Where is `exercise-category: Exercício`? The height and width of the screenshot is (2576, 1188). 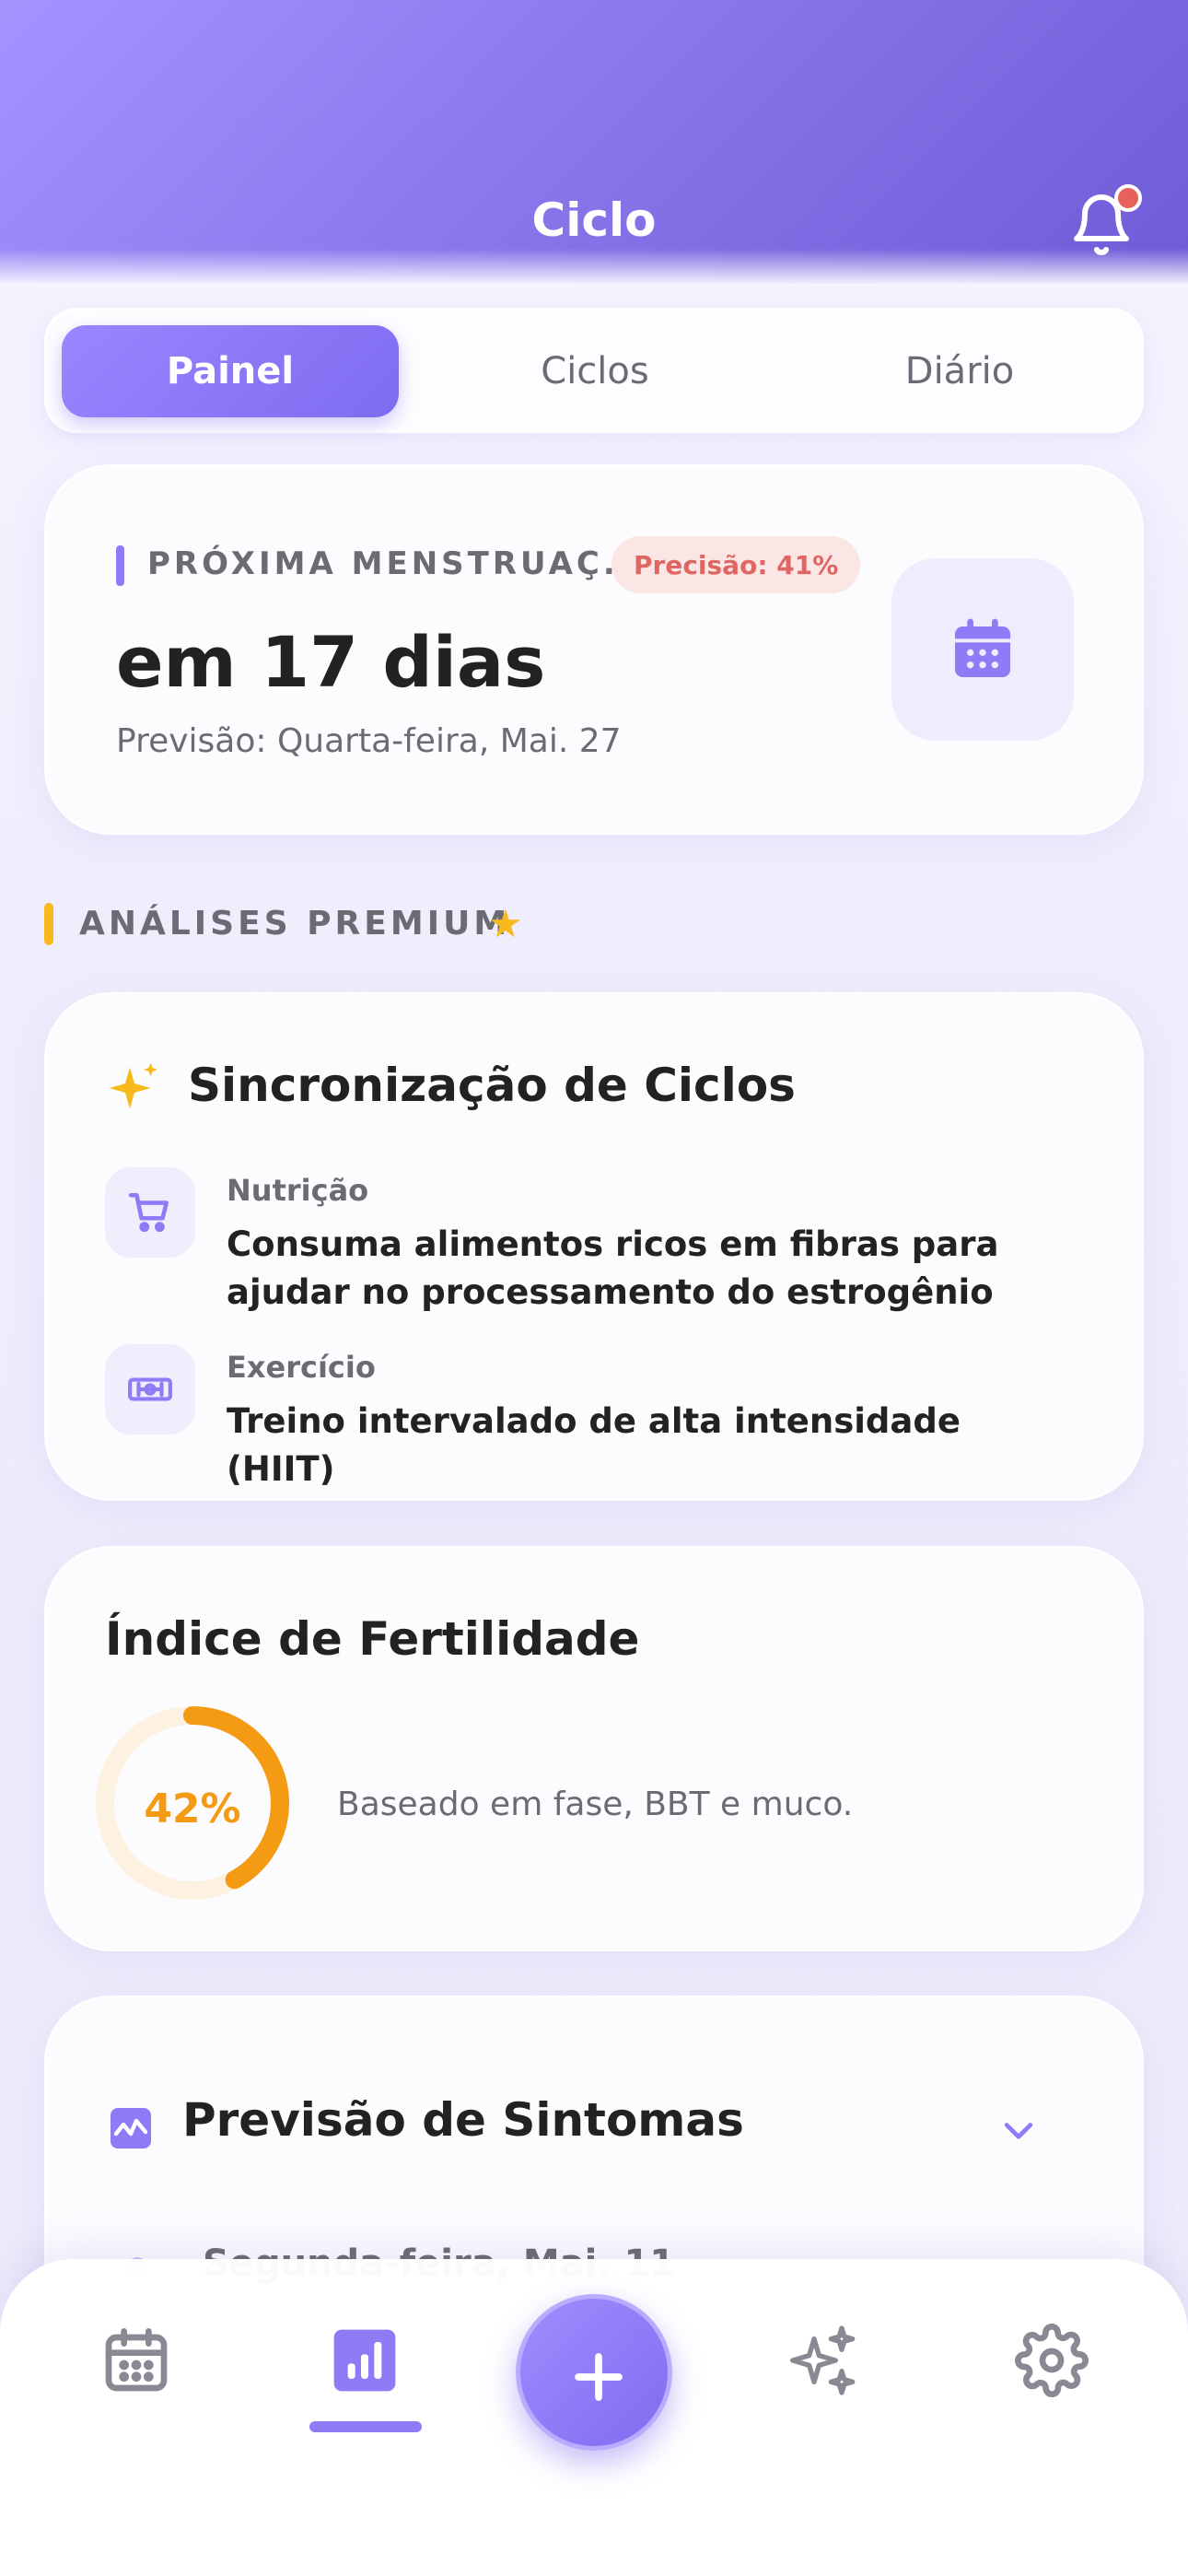 exercise-category: Exercício is located at coordinates (301, 1367).